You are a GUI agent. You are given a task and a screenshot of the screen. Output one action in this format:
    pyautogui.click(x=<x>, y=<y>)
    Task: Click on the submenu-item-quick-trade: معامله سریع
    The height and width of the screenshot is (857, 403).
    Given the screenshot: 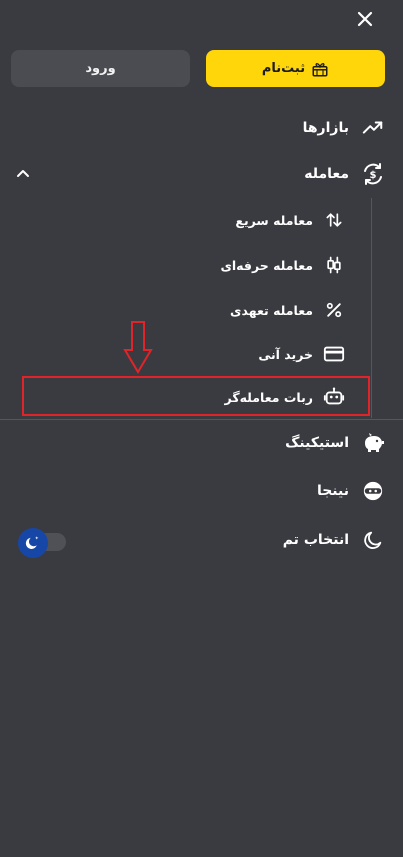 What is the action you would take?
    pyautogui.click(x=290, y=220)
    